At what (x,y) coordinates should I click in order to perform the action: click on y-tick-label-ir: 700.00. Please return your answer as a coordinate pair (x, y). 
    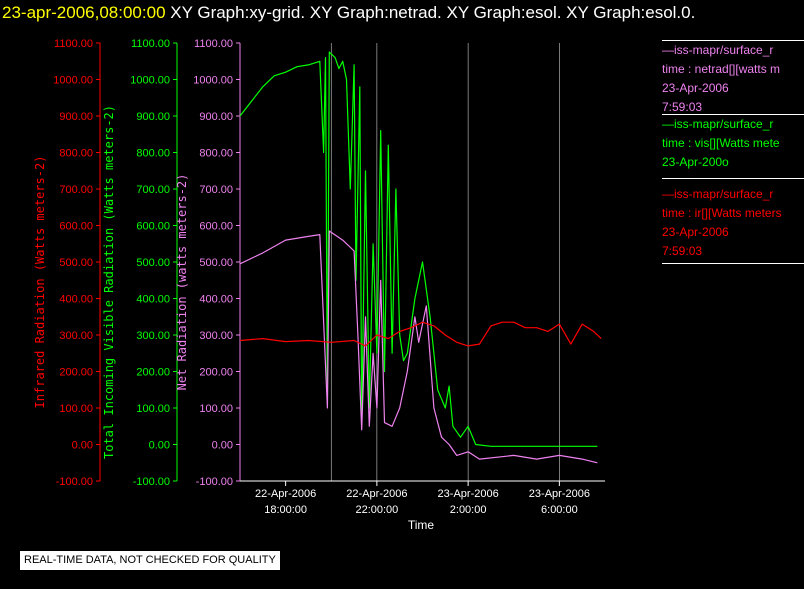
    Looking at the image, I should click on (76, 190).